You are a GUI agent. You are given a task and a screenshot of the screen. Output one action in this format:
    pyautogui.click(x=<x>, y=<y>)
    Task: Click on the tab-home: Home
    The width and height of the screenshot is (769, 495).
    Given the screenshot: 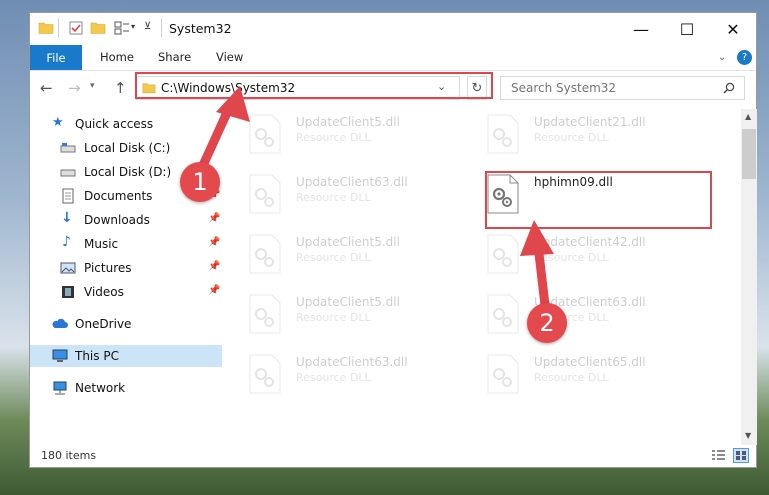 What is the action you would take?
    pyautogui.click(x=117, y=57)
    